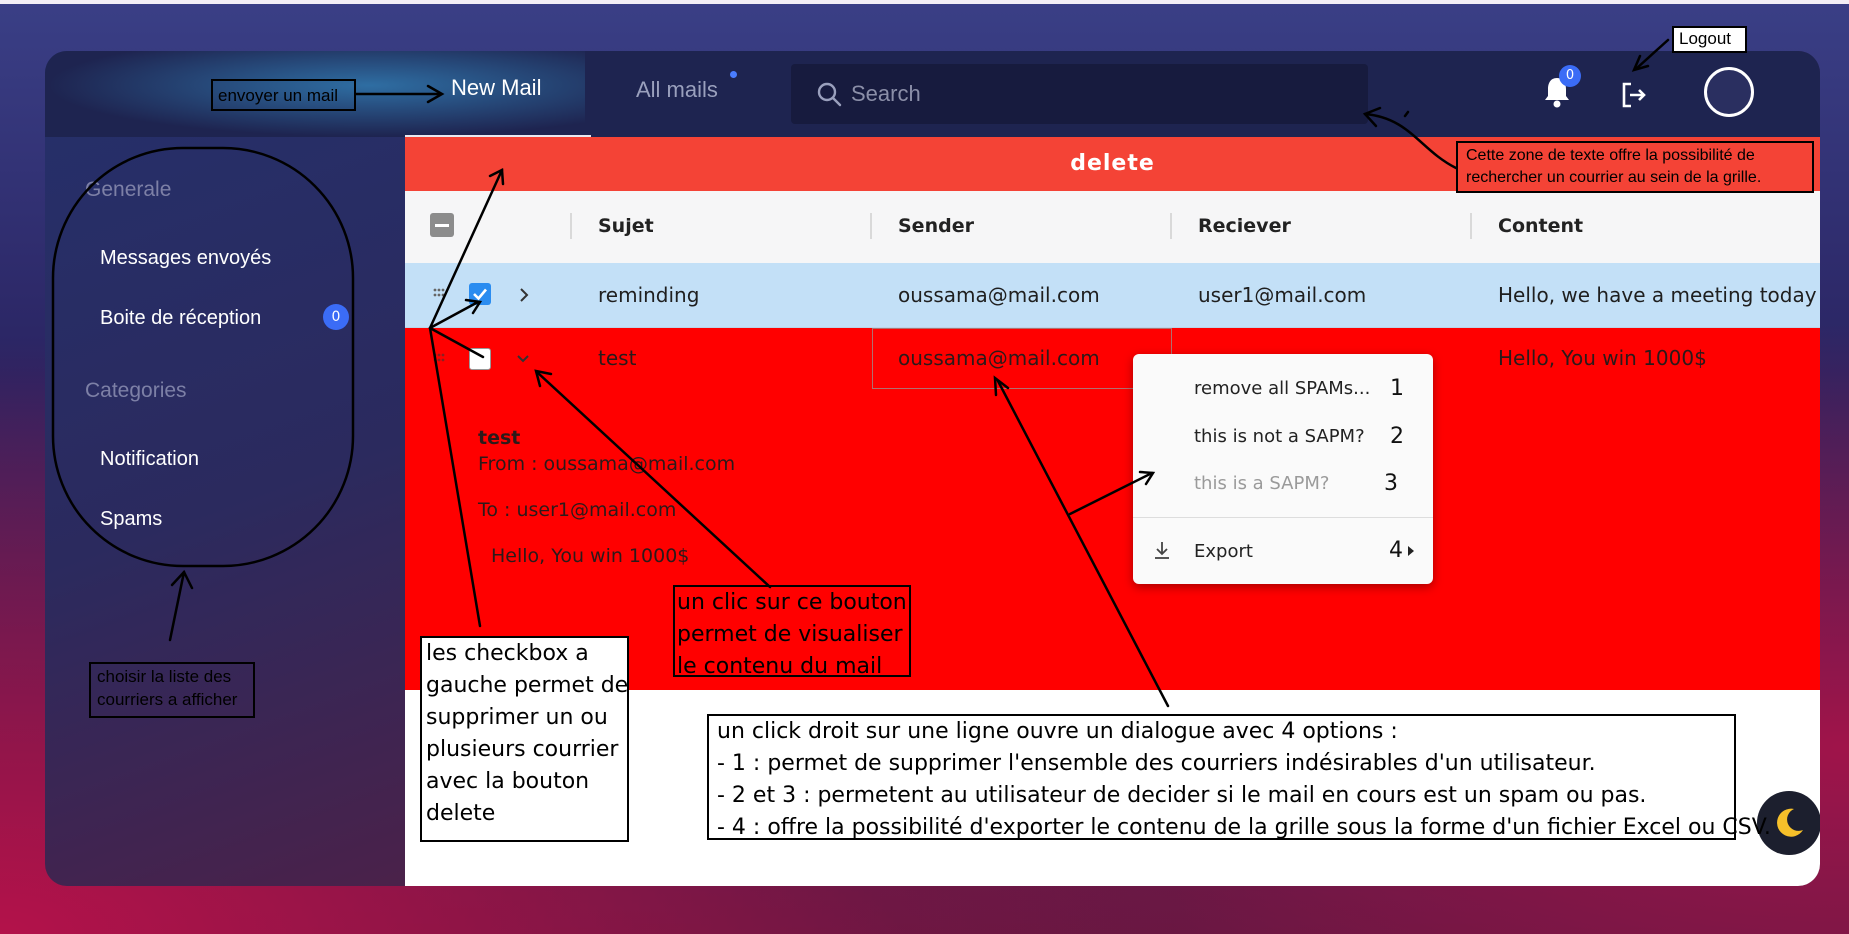  What do you see at coordinates (203, 357) in the screenshot?
I see `annotation-sidebar-ellipse` at bounding box center [203, 357].